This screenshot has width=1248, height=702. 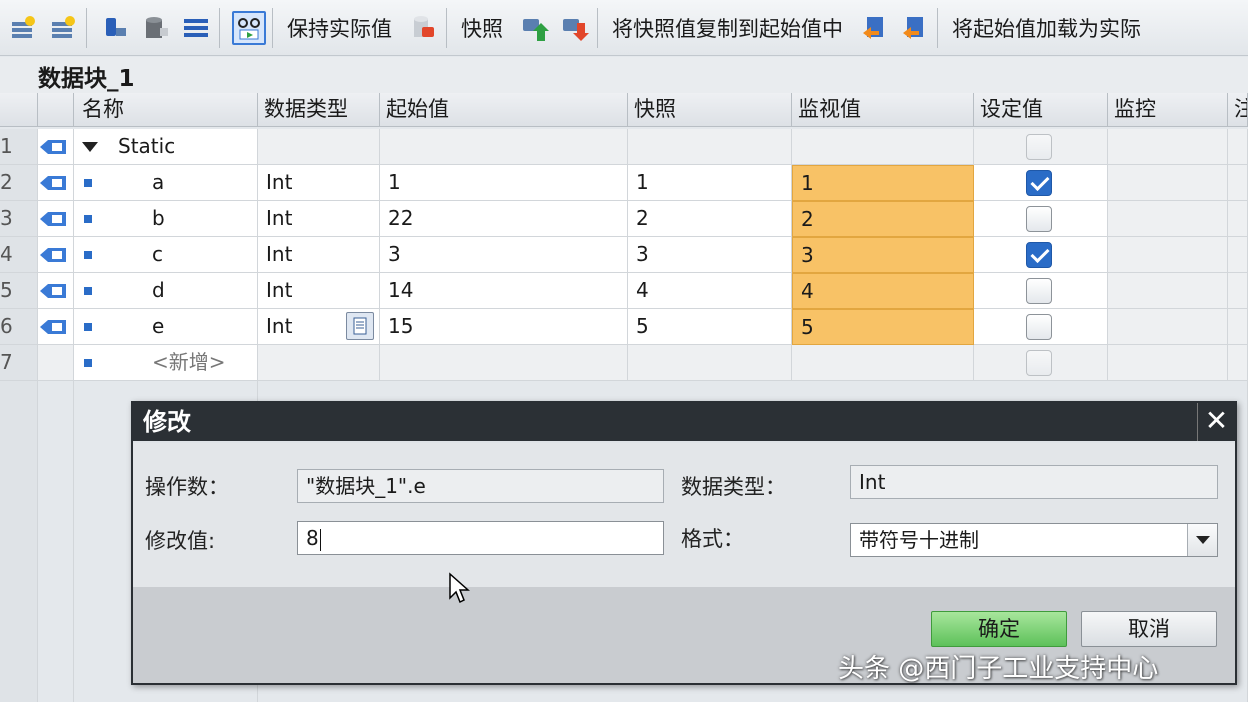 What do you see at coordinates (196, 28) in the screenshot?
I see `list-view-icon` at bounding box center [196, 28].